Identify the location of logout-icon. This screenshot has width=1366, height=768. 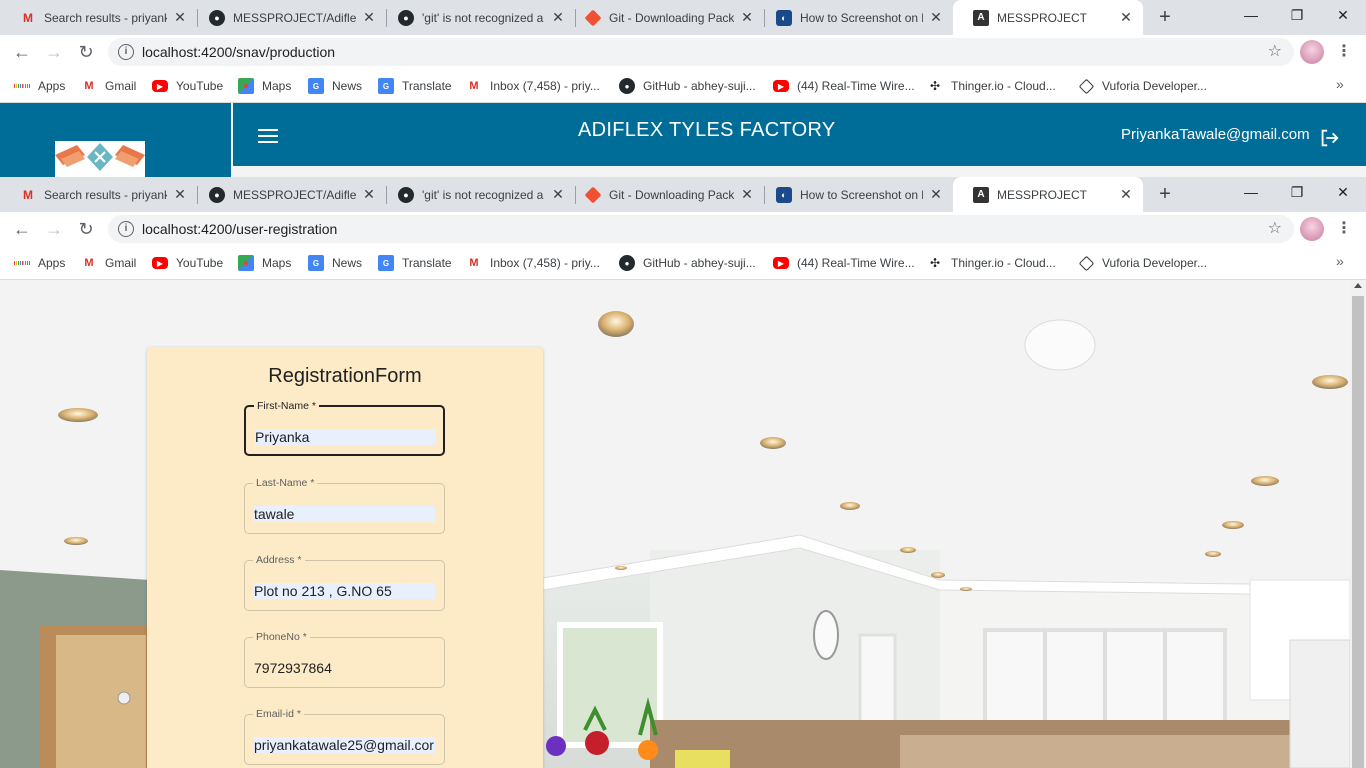
(1329, 138).